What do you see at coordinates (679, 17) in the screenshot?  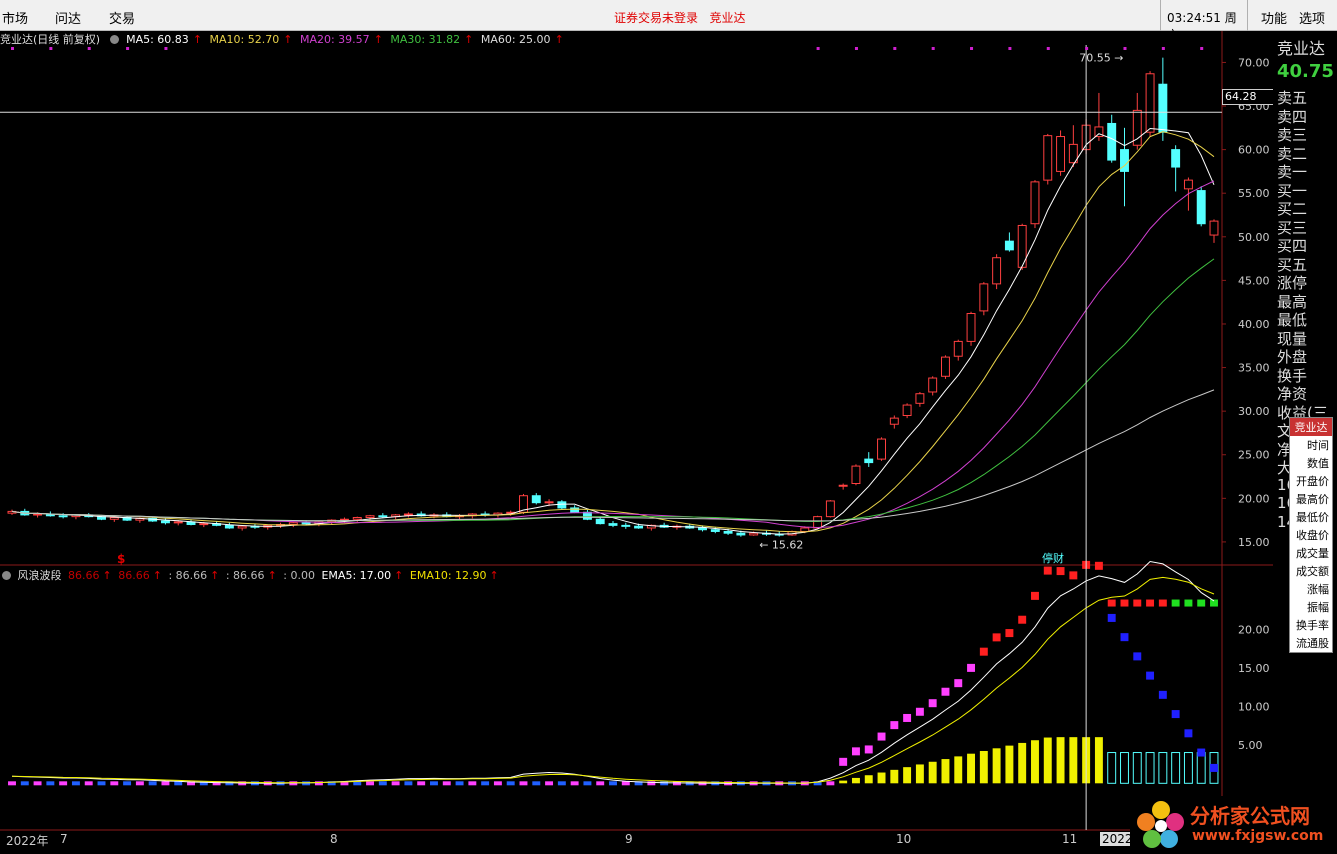 I see `login-notice: 证券交易未登录 竞业达` at bounding box center [679, 17].